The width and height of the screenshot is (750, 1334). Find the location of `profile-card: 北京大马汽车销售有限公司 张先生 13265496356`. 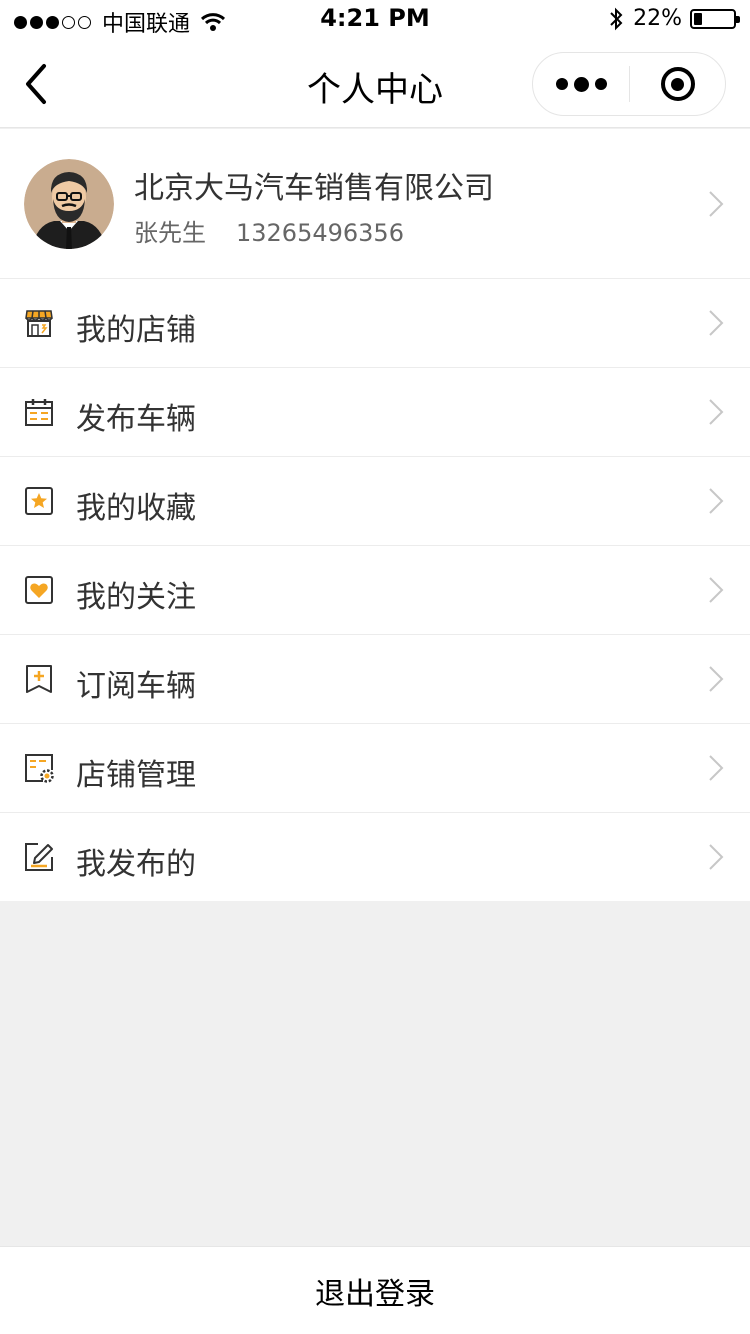

profile-card: 北京大马汽车销售有限公司 张先生 13265496356 is located at coordinates (375, 204).